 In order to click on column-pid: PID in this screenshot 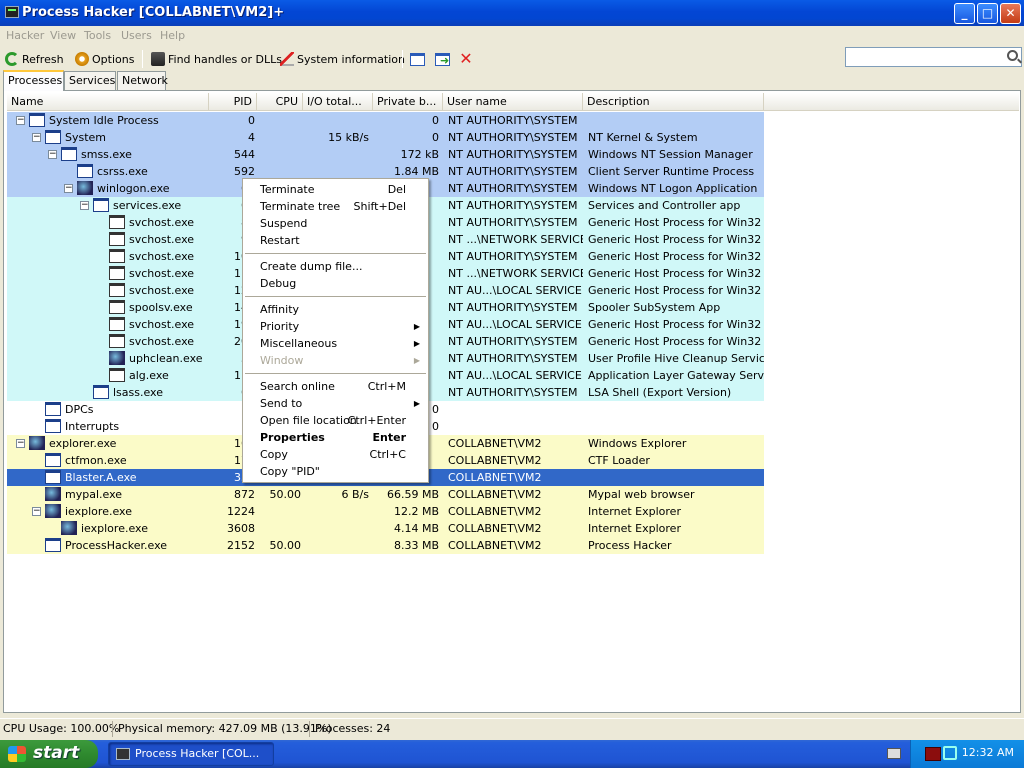, I will do `click(233, 102)`.